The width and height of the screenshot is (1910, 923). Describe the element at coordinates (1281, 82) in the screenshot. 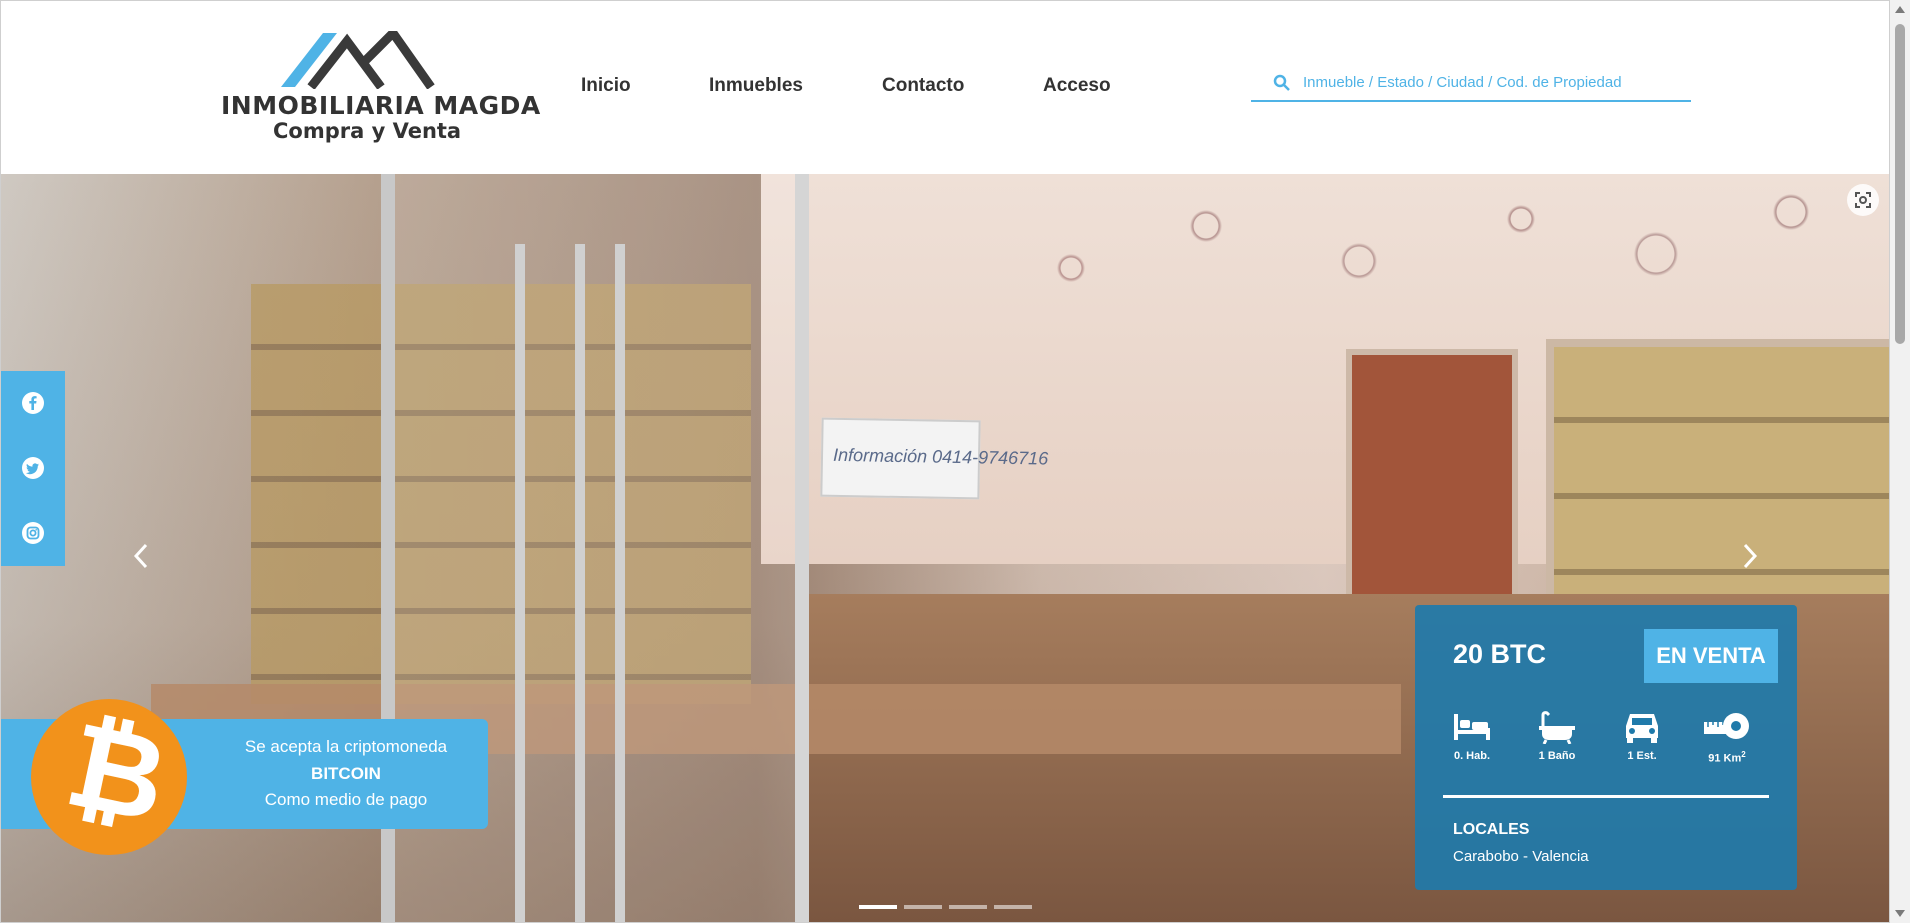

I see `search-icon` at that location.